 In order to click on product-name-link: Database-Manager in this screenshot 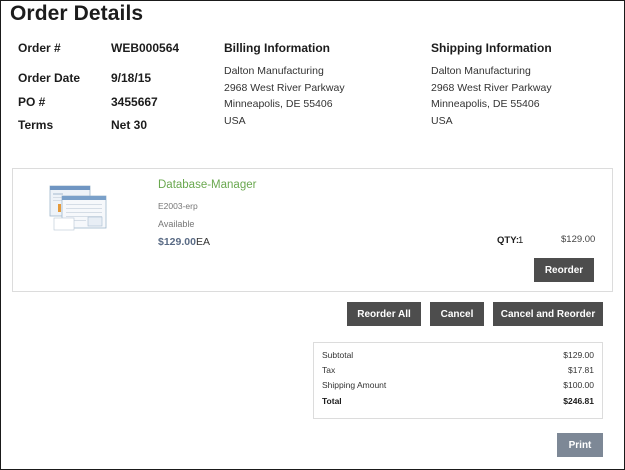, I will do `click(207, 185)`.